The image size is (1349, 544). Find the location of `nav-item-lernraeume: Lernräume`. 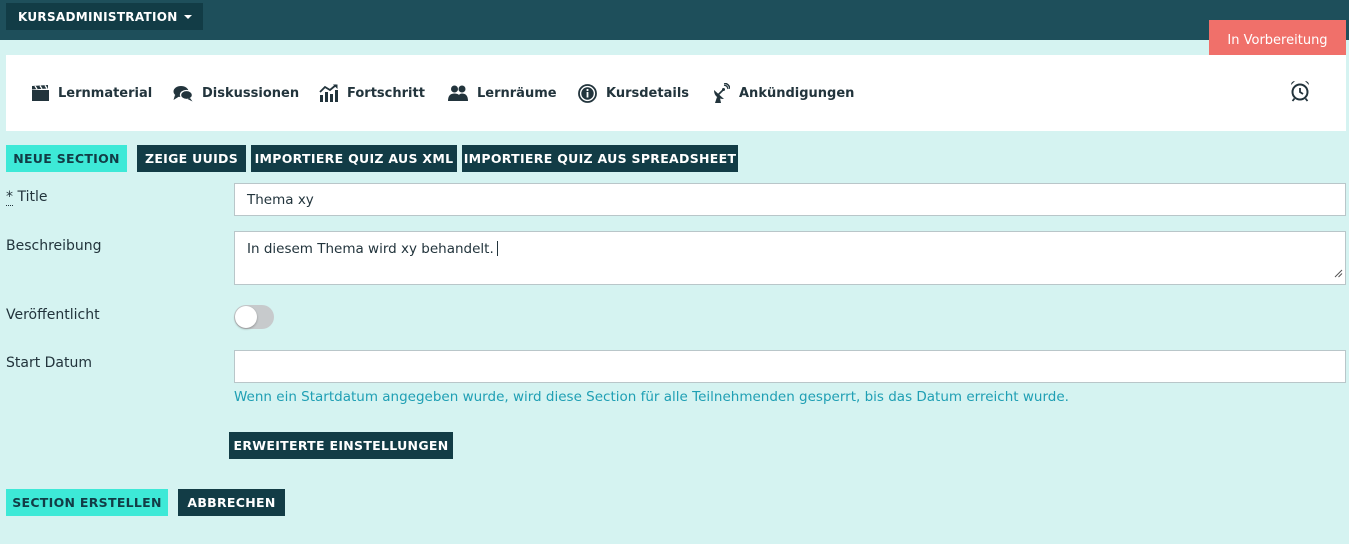

nav-item-lernraeume: Lernräume is located at coordinates (502, 93).